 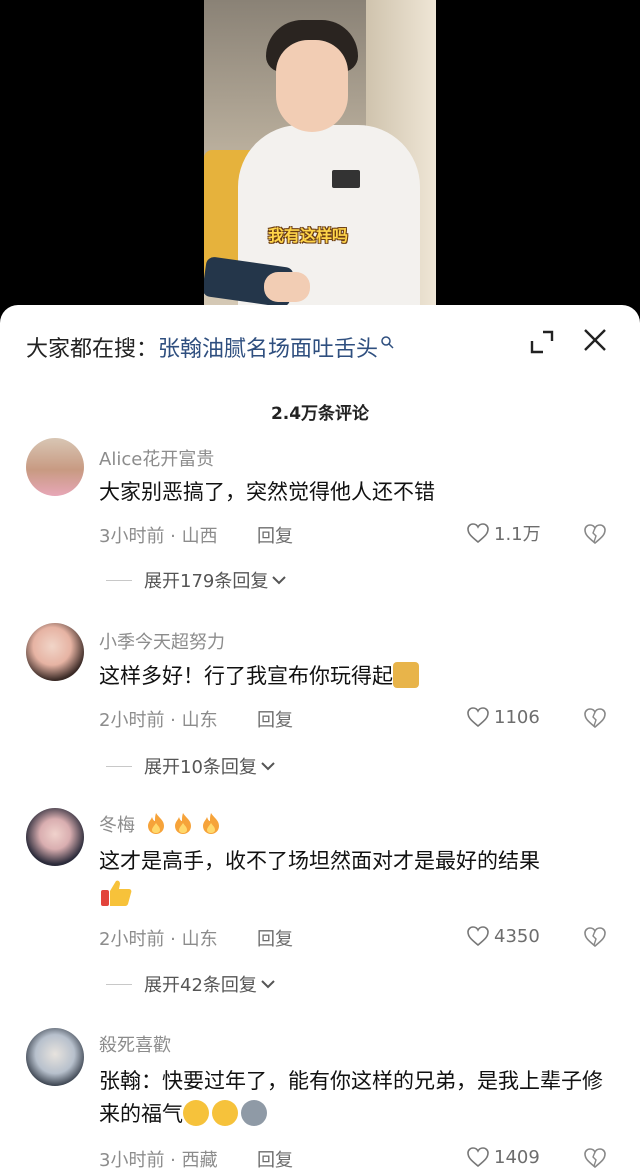 I want to click on comment-text: 张翰：快要过年了，能有你这样的兄弟，是我上辈子修来的福气, so click(x=359, y=1098).